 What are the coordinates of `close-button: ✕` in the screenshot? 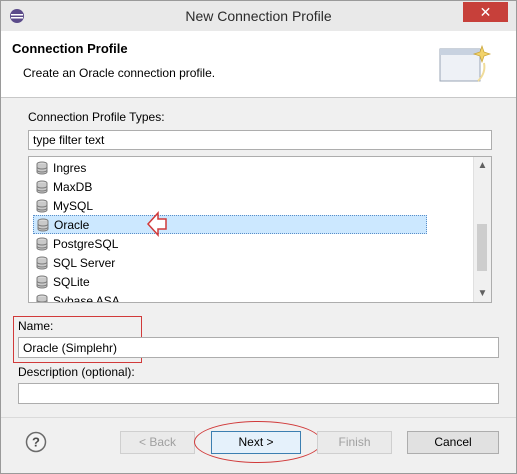 It's located at (485, 12).